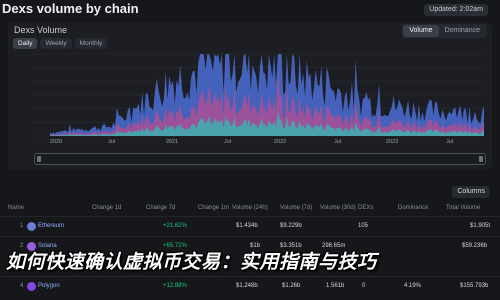 Image resolution: width=500 pixels, height=300 pixels. Describe the element at coordinates (474, 286) in the screenshot. I see `total-volume-value: $155.793b` at that location.